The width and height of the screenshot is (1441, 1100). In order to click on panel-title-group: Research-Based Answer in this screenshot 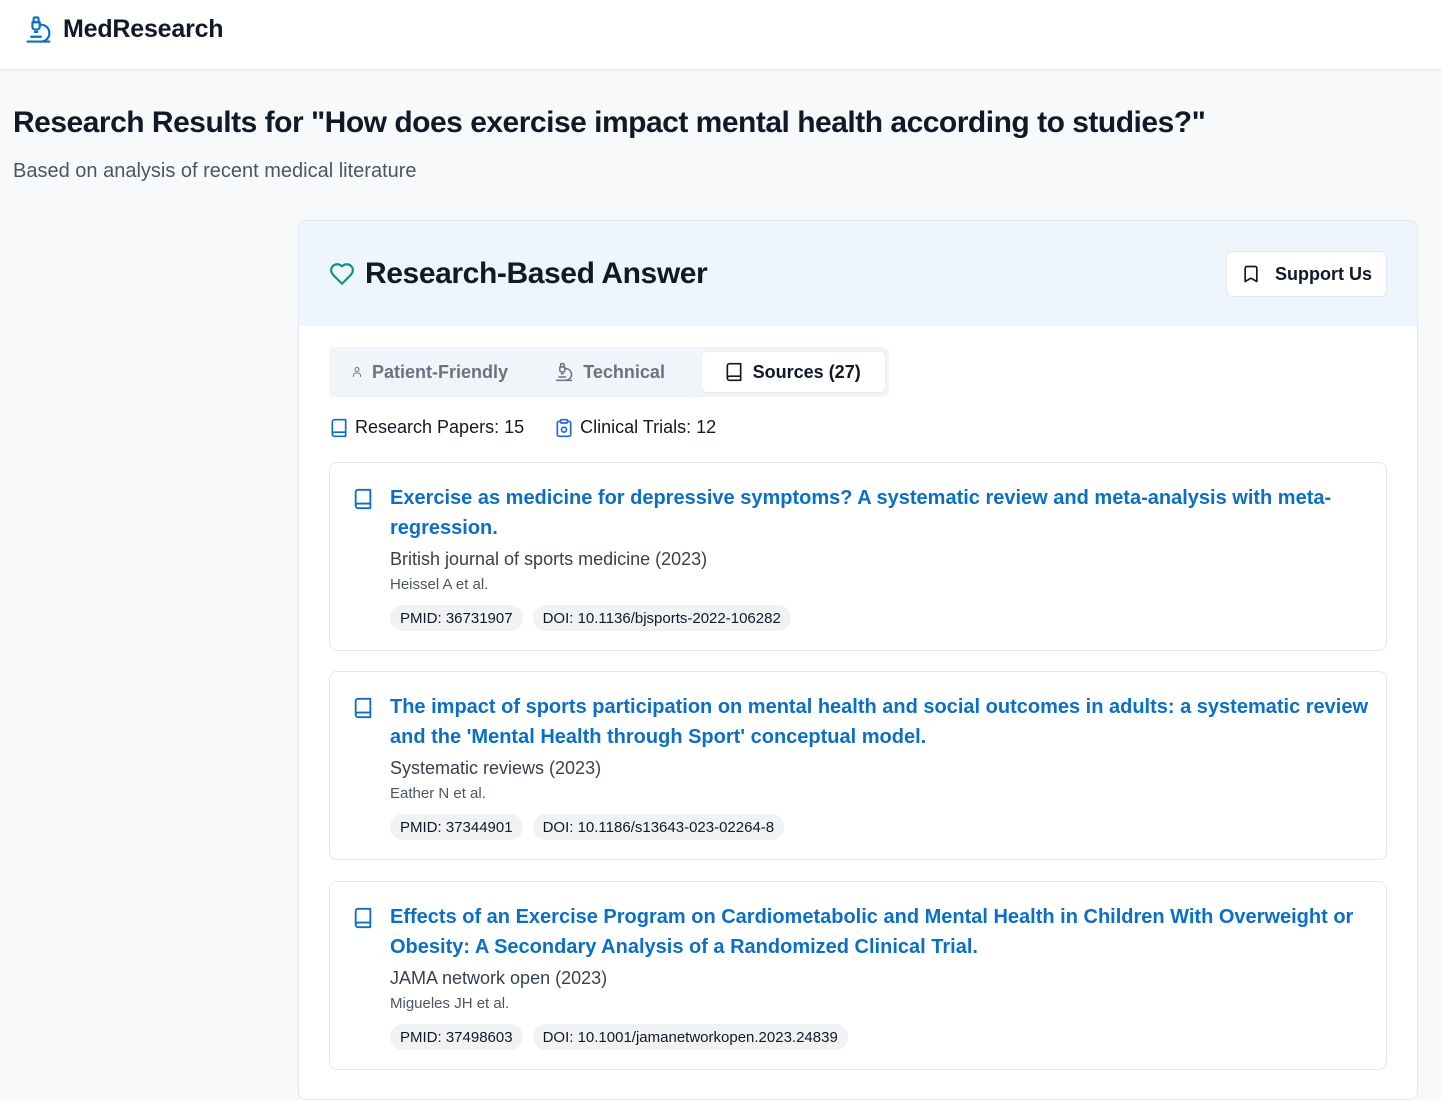, I will do `click(518, 274)`.